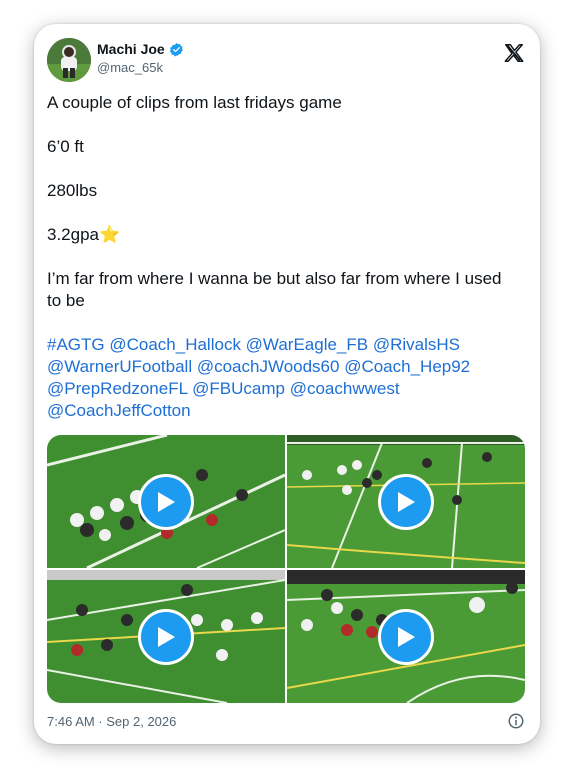  I want to click on info-icon, so click(516, 721).